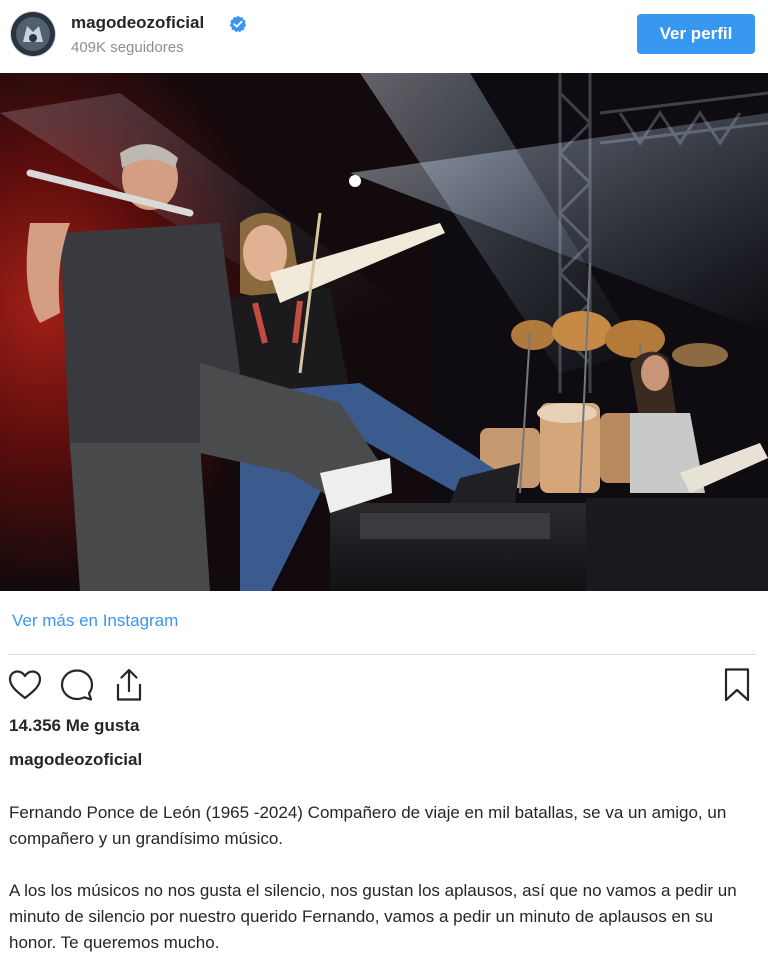 The image size is (768, 978). Describe the element at coordinates (25, 685) in the screenshot. I see `heart-icon` at that location.